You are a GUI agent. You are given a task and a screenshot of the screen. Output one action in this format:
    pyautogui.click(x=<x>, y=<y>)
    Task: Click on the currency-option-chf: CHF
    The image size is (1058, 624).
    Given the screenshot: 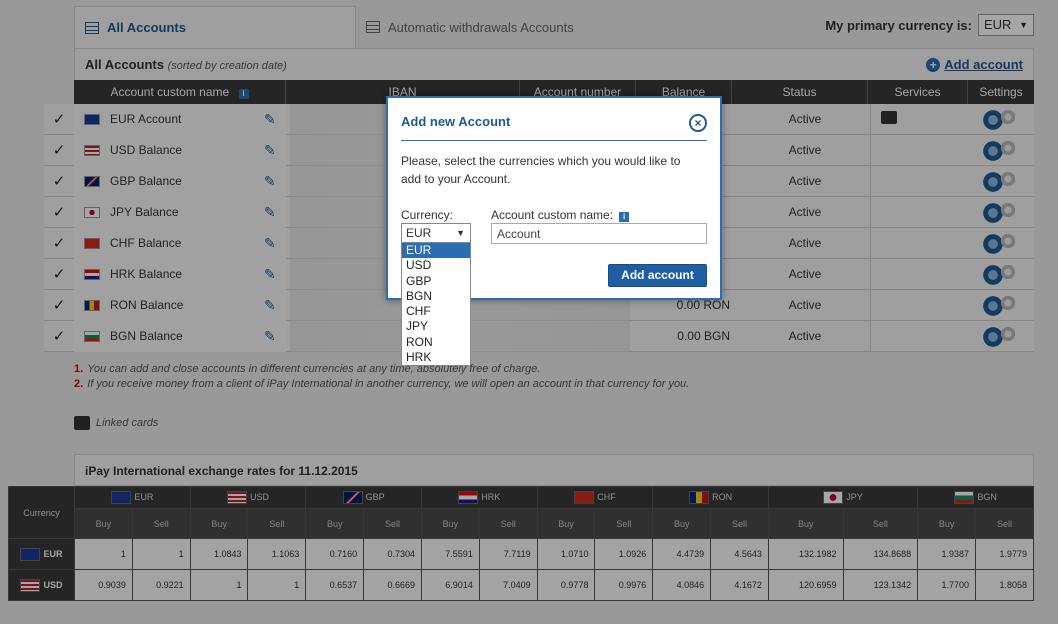 What is the action you would take?
    pyautogui.click(x=436, y=311)
    